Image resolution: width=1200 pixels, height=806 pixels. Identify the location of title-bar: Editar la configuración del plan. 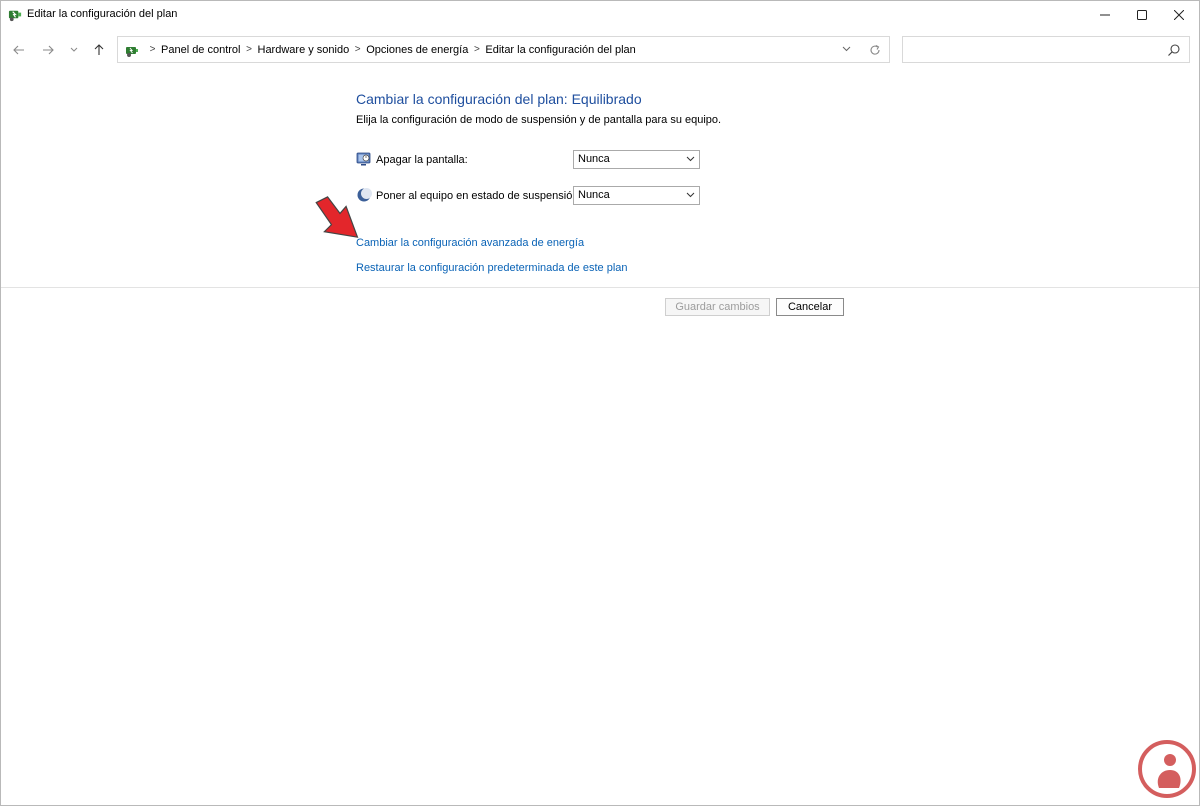
(600, 14).